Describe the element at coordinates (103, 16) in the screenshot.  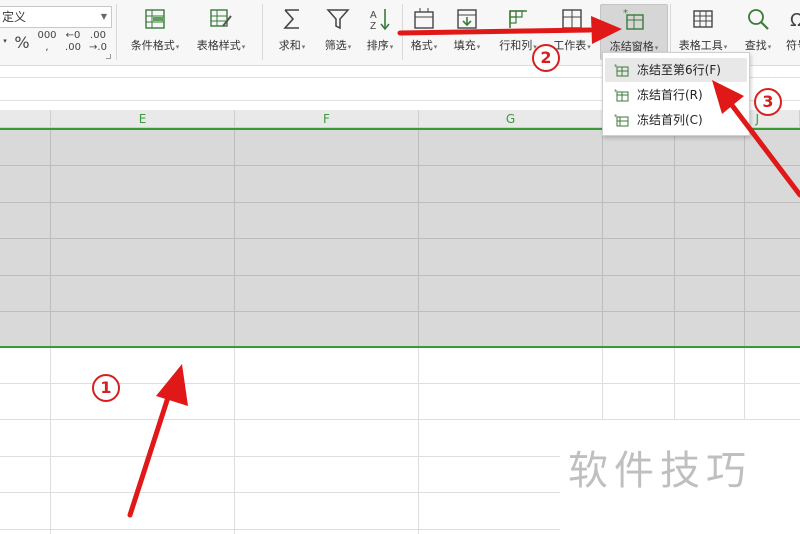
I see `chevron-down-icon: ▼` at that location.